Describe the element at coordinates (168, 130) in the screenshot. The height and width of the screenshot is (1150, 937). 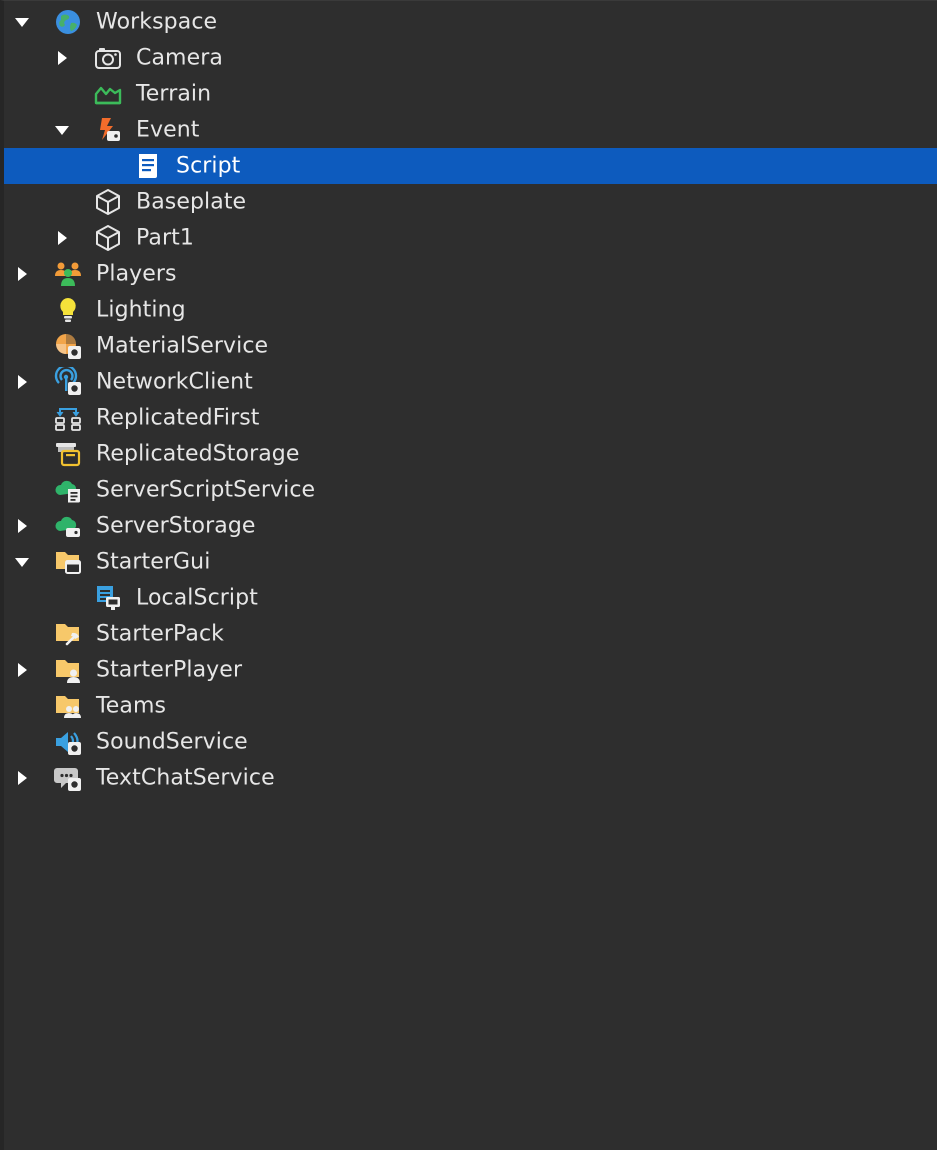
I see `tree-item-label: Event` at that location.